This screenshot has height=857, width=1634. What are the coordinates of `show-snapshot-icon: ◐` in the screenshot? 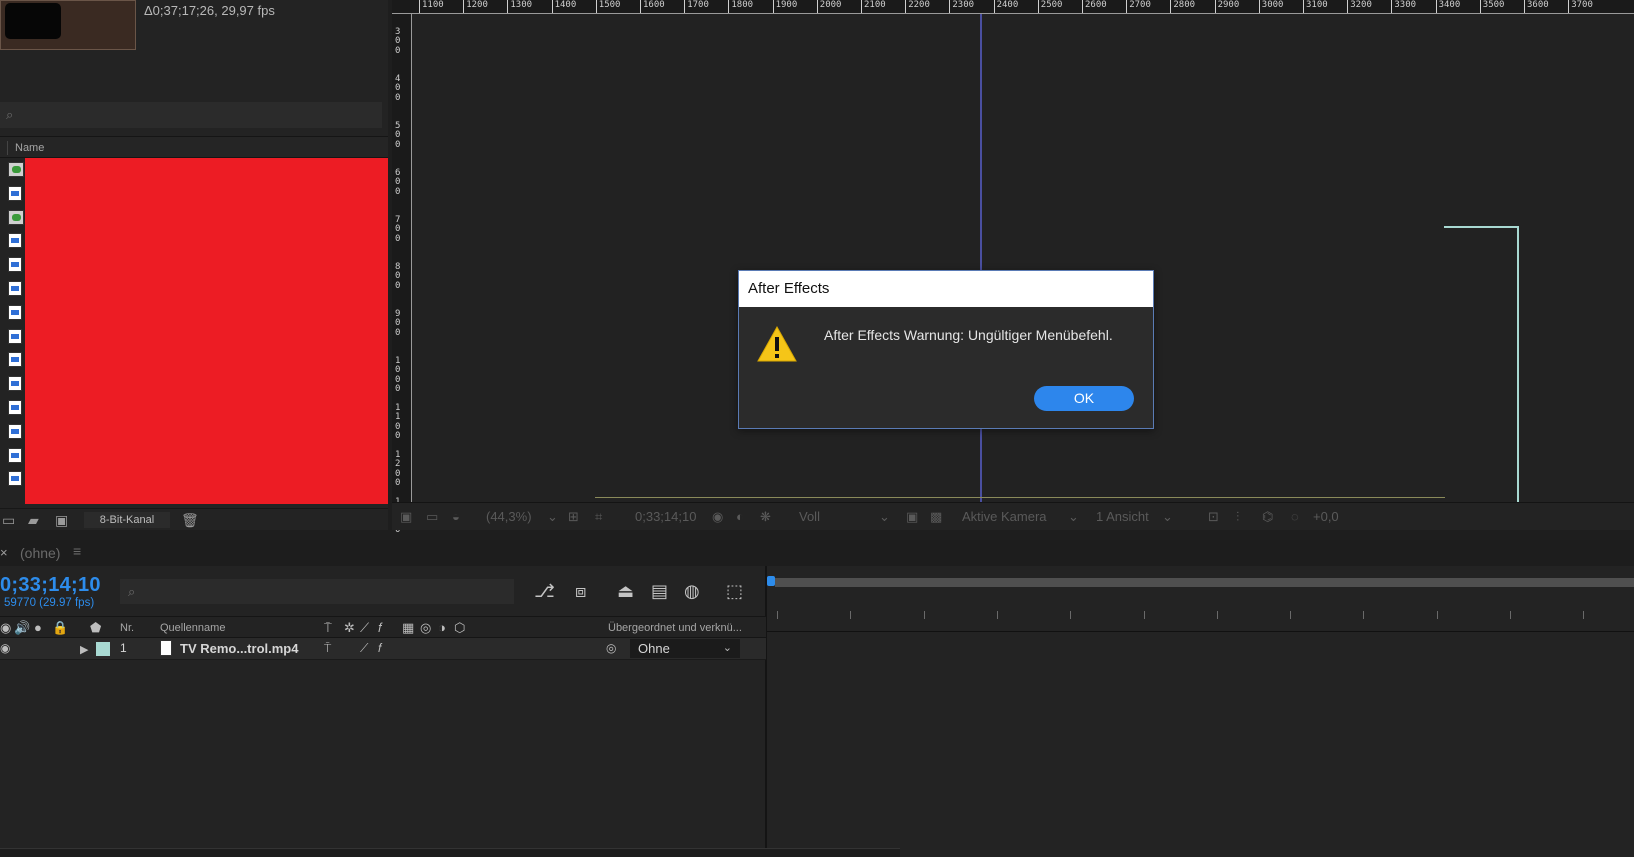 It's located at (740, 516).